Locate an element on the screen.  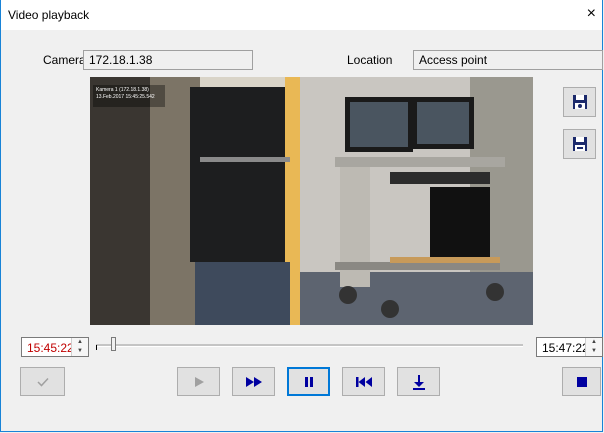
timeline-slider is located at coordinates (309, 345).